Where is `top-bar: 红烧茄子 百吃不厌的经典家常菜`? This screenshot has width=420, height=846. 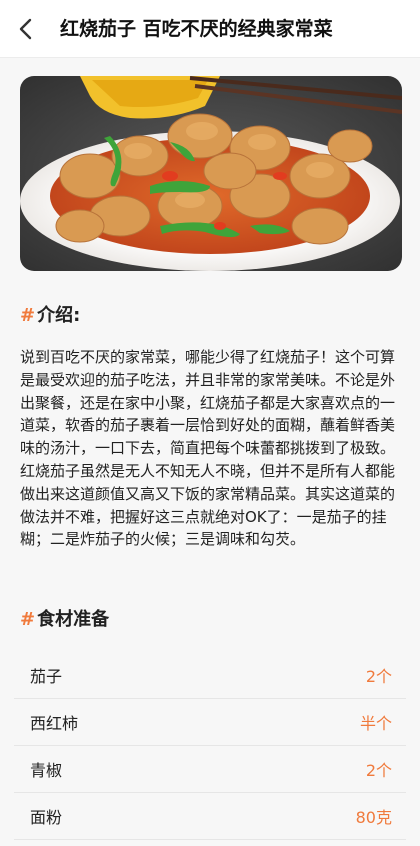
top-bar: 红烧茄子 百吃不厌的经典家常菜 is located at coordinates (210, 29).